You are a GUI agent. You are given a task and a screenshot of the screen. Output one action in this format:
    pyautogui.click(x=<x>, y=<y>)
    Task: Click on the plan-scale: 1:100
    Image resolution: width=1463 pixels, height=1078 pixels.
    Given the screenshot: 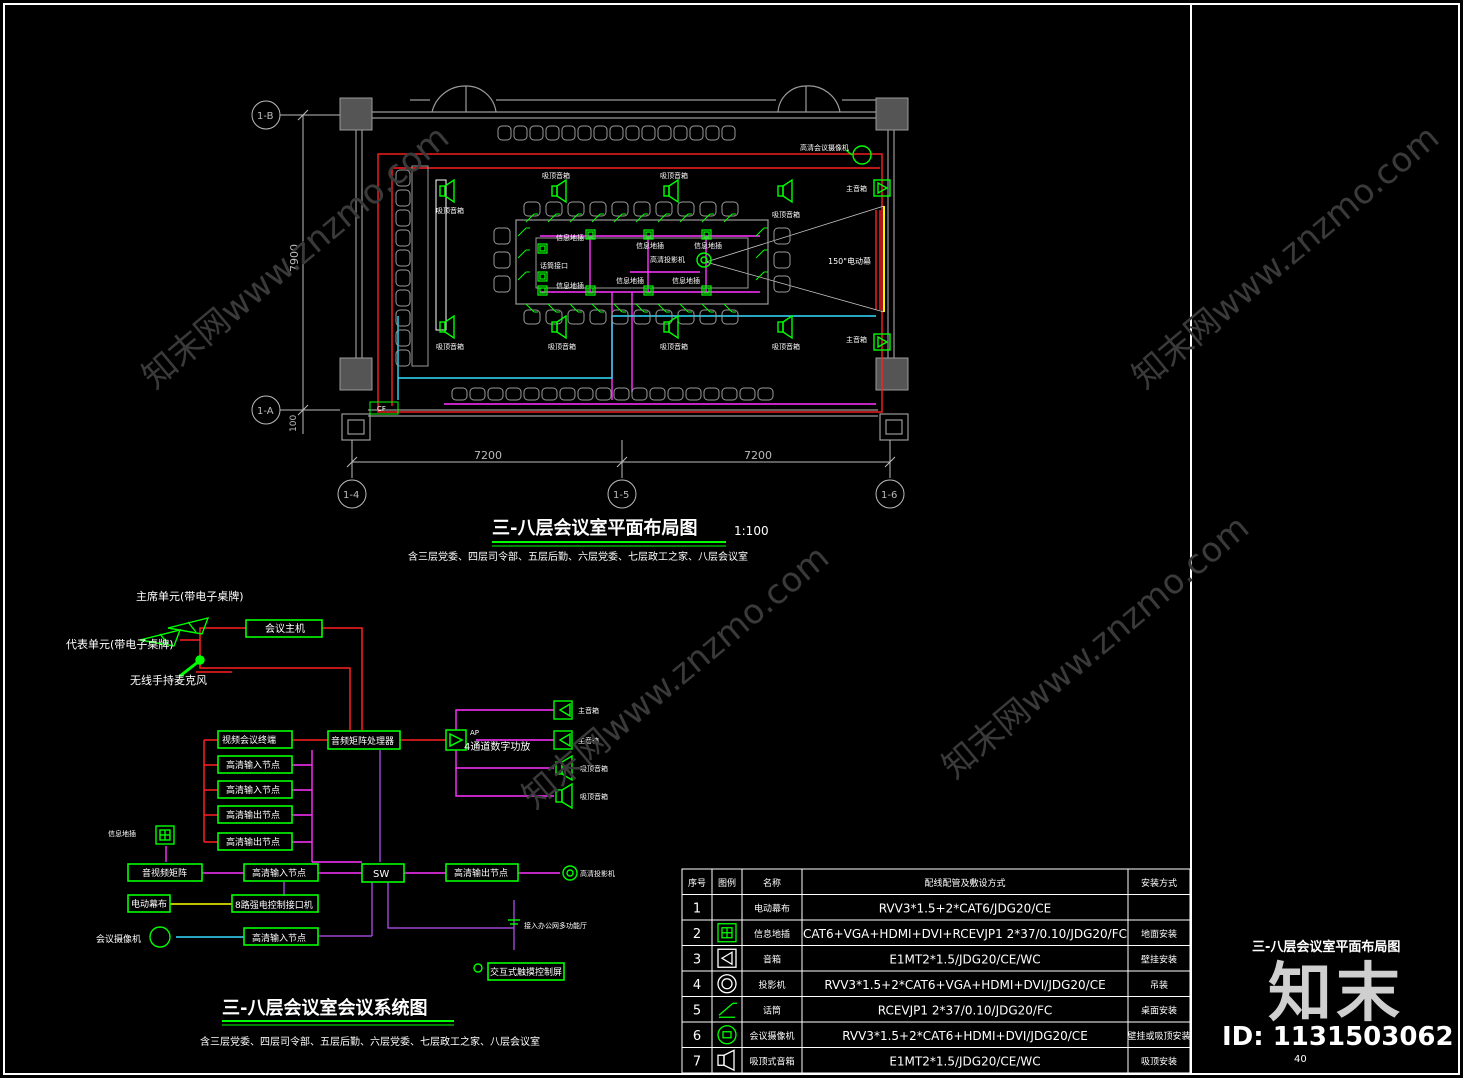 What is the action you would take?
    pyautogui.click(x=751, y=531)
    